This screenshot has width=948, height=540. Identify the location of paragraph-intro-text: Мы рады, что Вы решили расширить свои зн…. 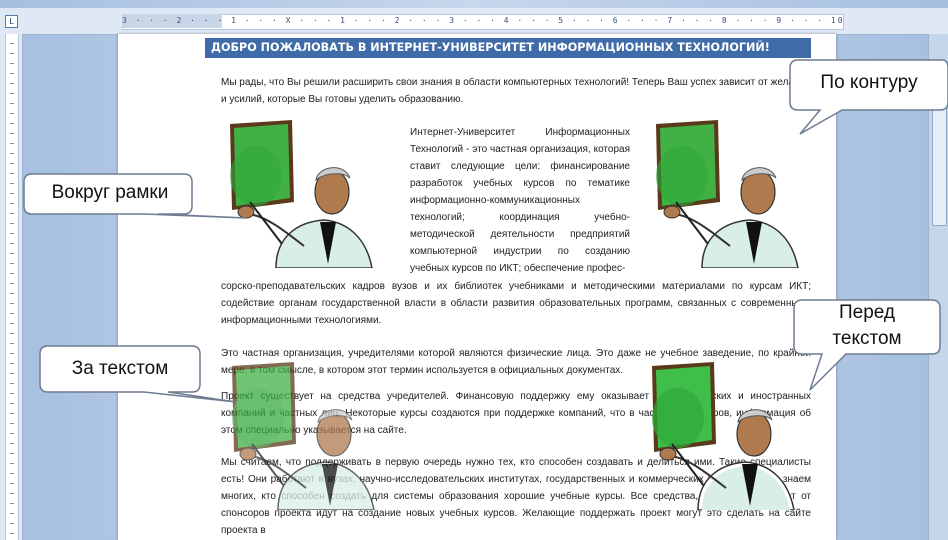
(516, 91).